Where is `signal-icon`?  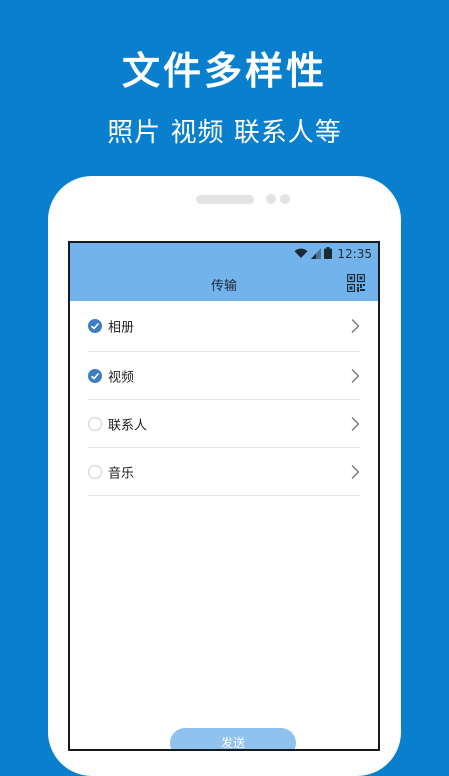
signal-icon is located at coordinates (316, 253).